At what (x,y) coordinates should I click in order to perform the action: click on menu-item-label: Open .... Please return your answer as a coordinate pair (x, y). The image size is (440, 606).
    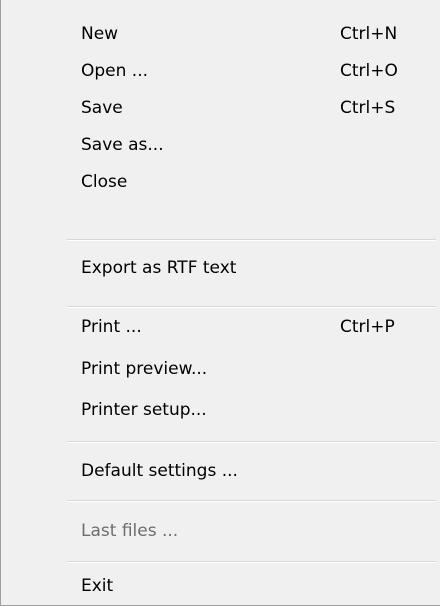
    Looking at the image, I should click on (115, 71).